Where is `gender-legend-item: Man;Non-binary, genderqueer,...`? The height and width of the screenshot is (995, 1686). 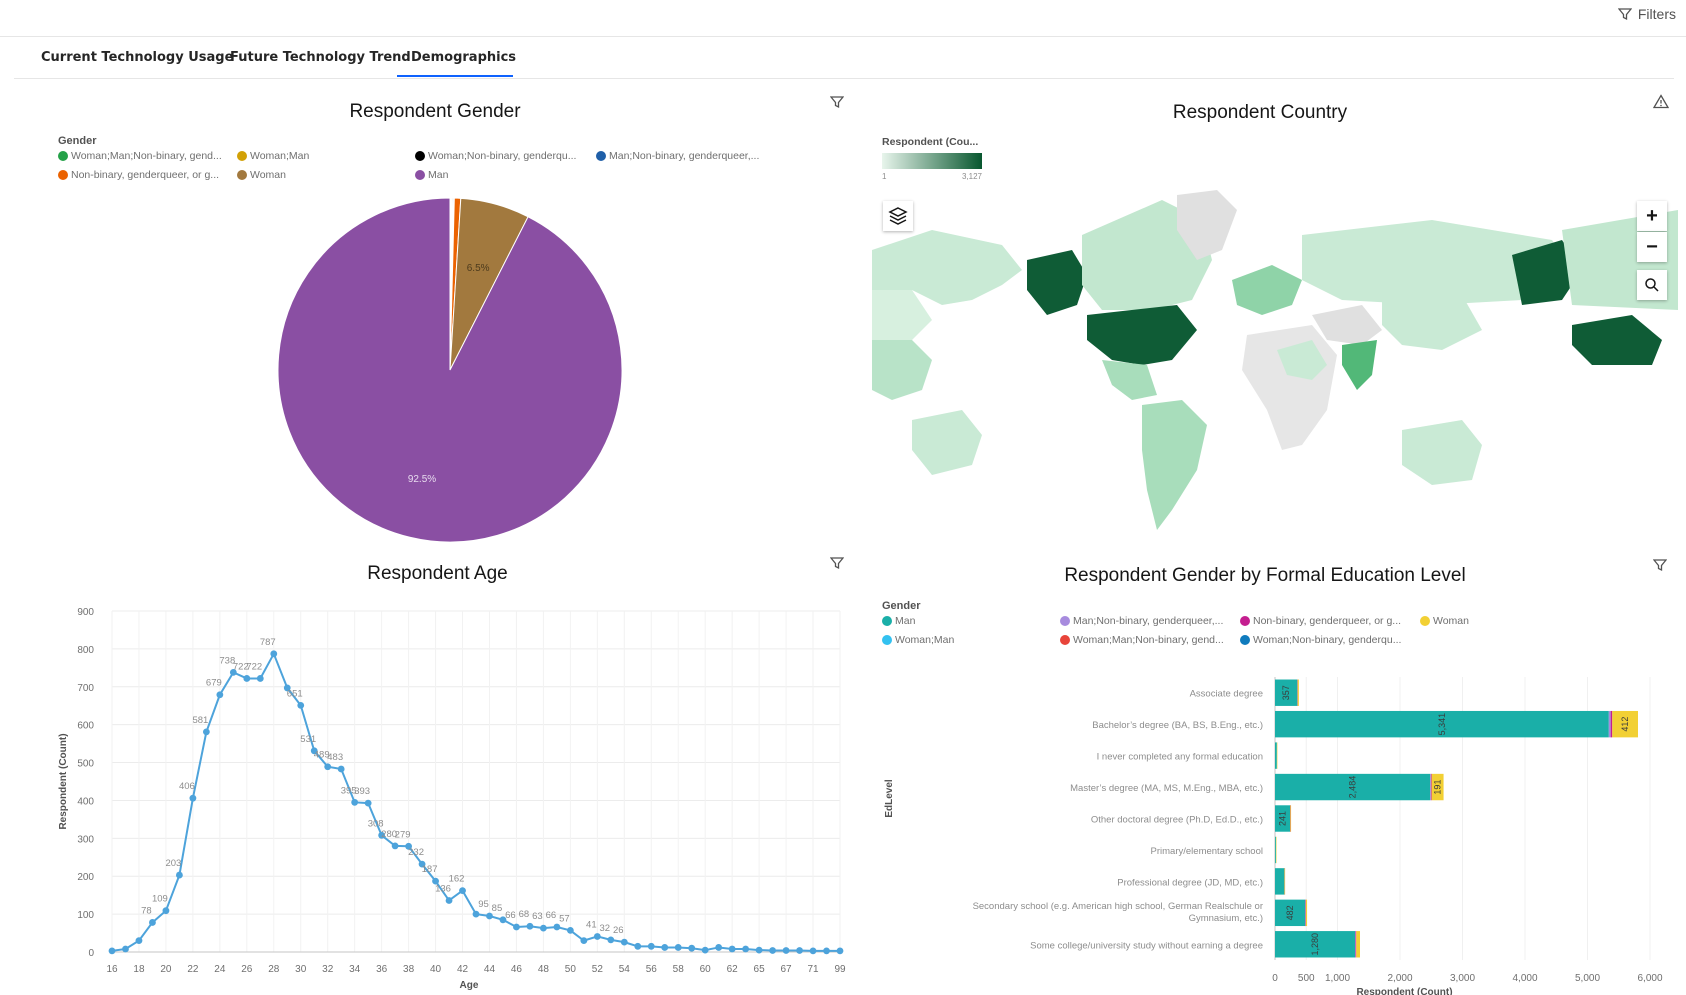
gender-legend-item: Man;Non-binary, genderqueer,... is located at coordinates (677, 156).